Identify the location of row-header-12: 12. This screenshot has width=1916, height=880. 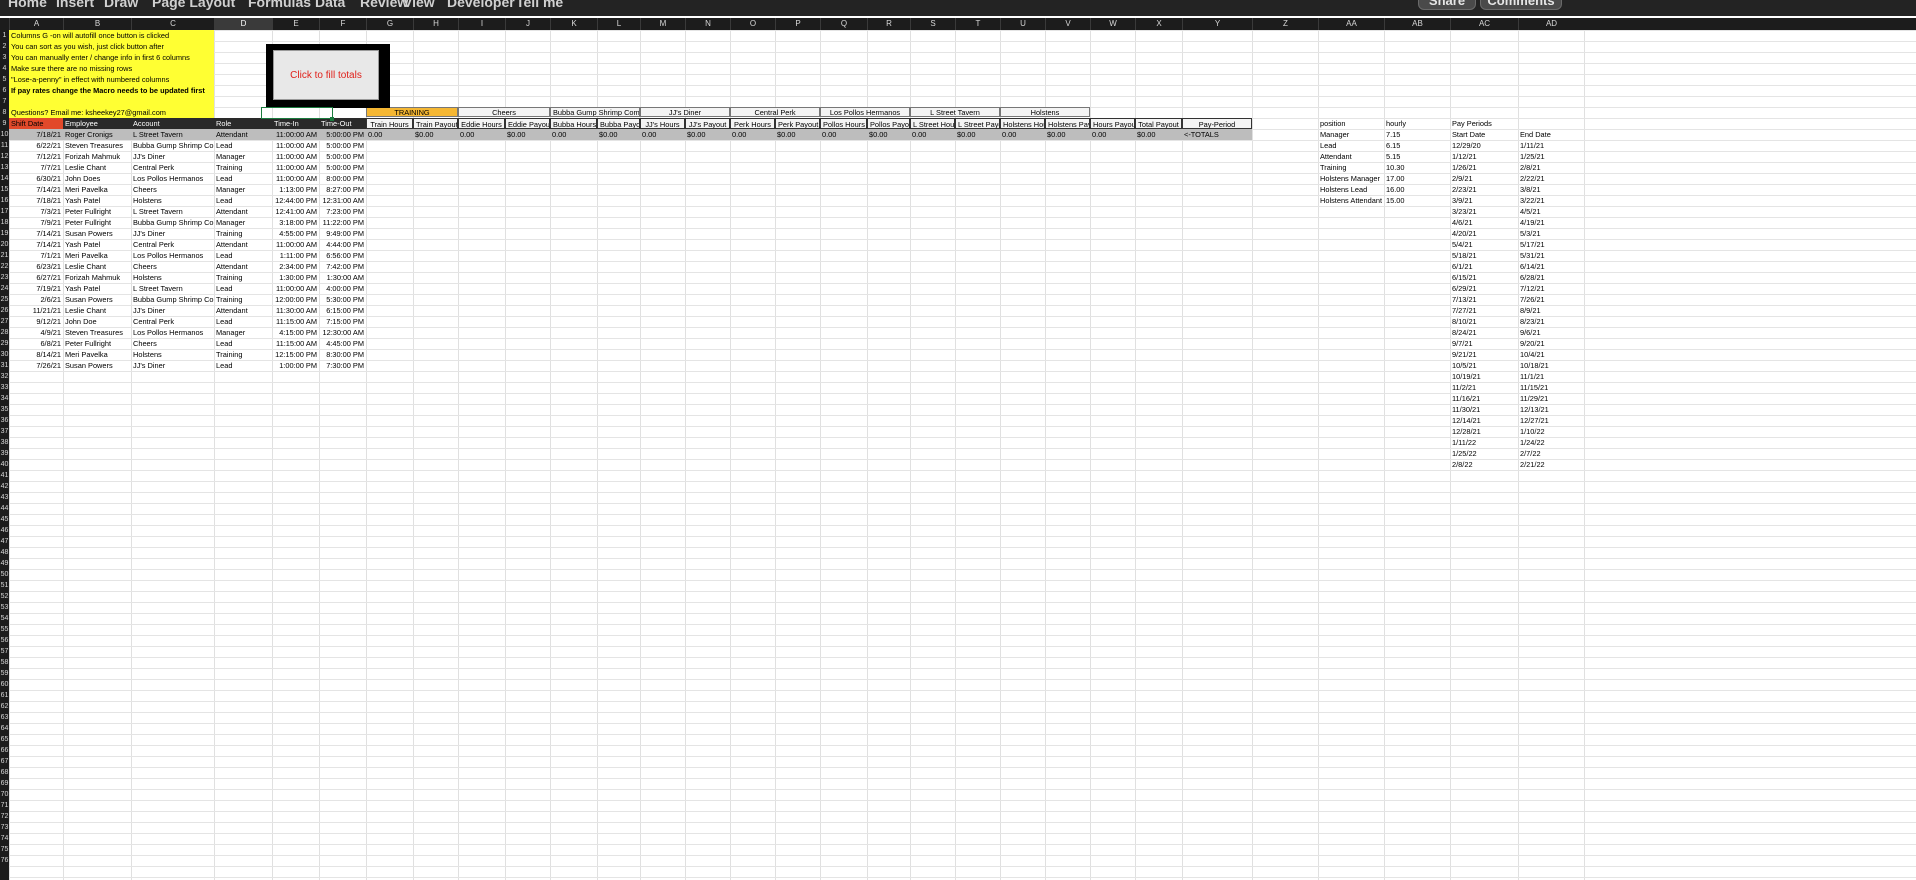
(4, 156).